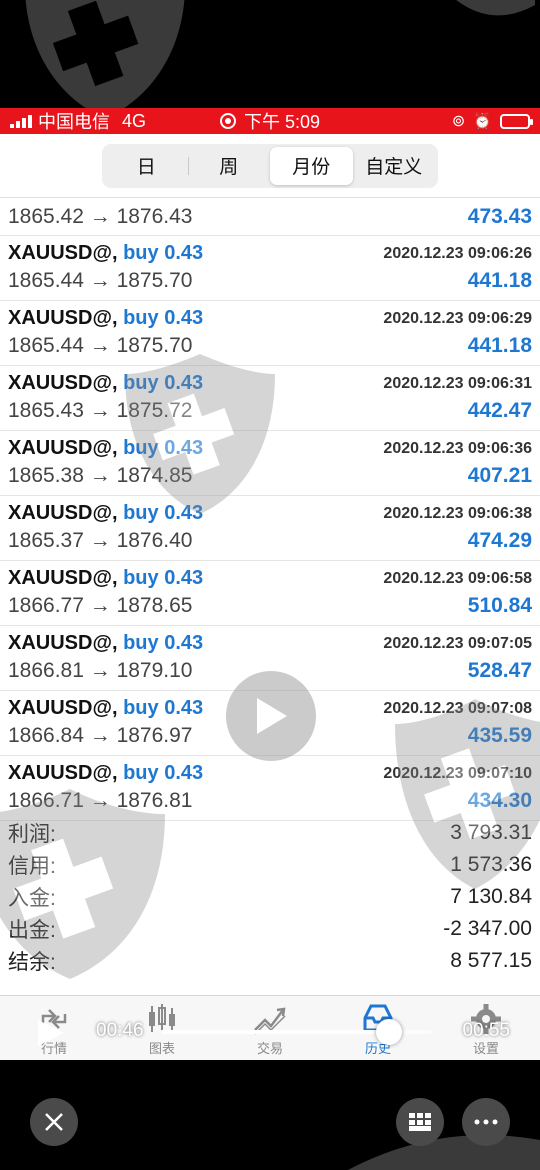 The height and width of the screenshot is (1170, 540). What do you see at coordinates (270, 1115) in the screenshot?
I see `video-letterbox-bottom` at bounding box center [270, 1115].